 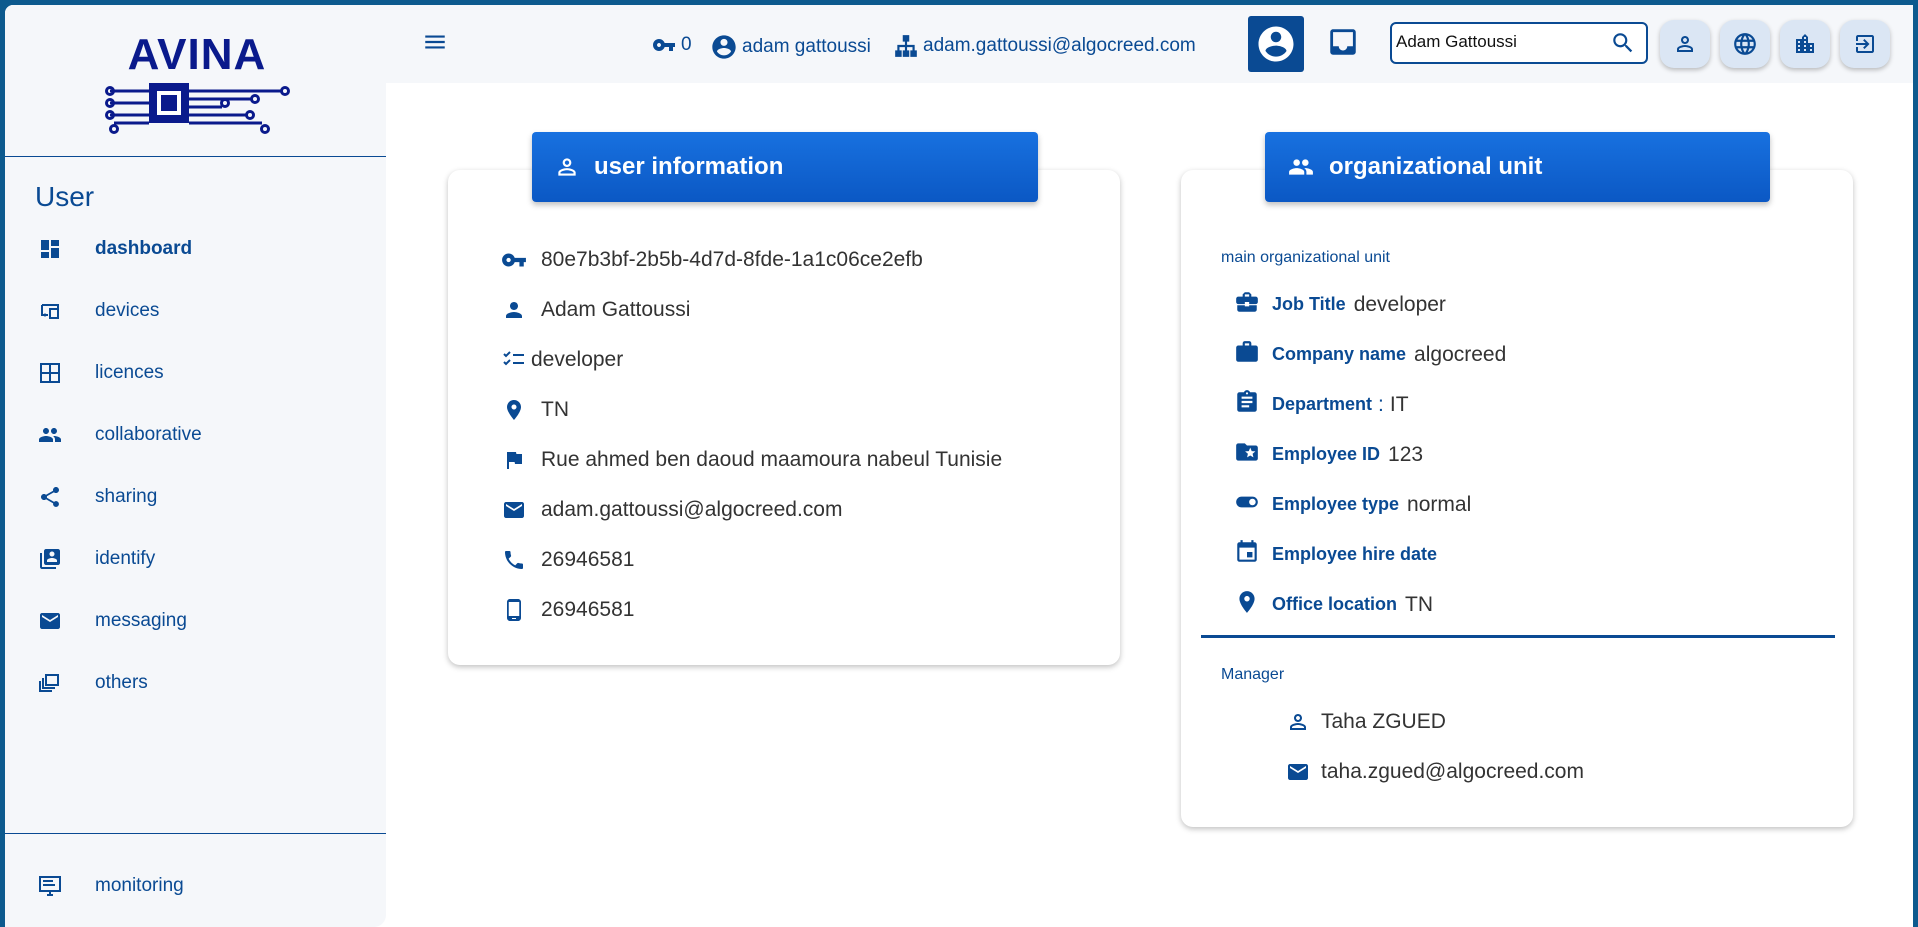 I want to click on svg-text: AVINA, so click(x=197, y=57).